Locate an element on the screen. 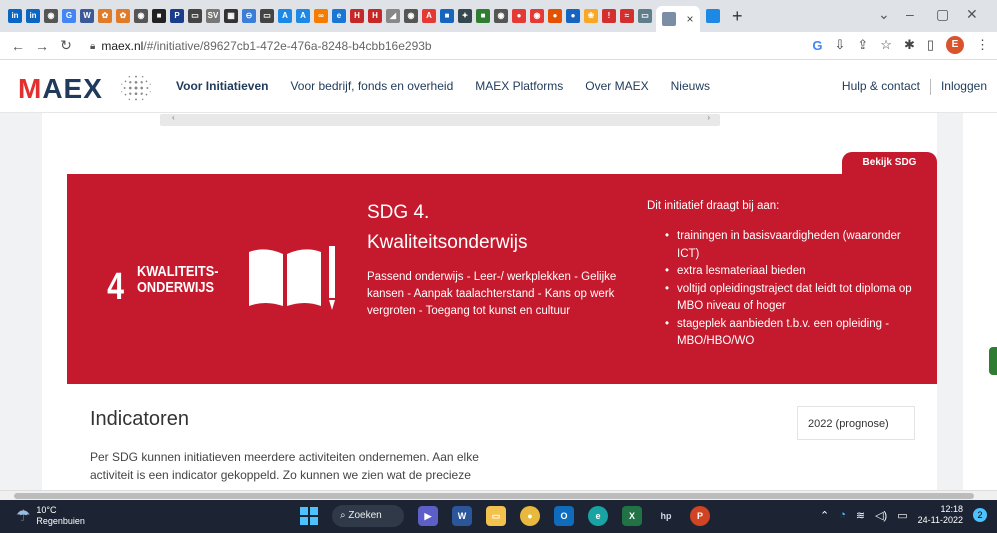 The height and width of the screenshot is (533, 997). new-tab-button: + is located at coordinates (737, 16).